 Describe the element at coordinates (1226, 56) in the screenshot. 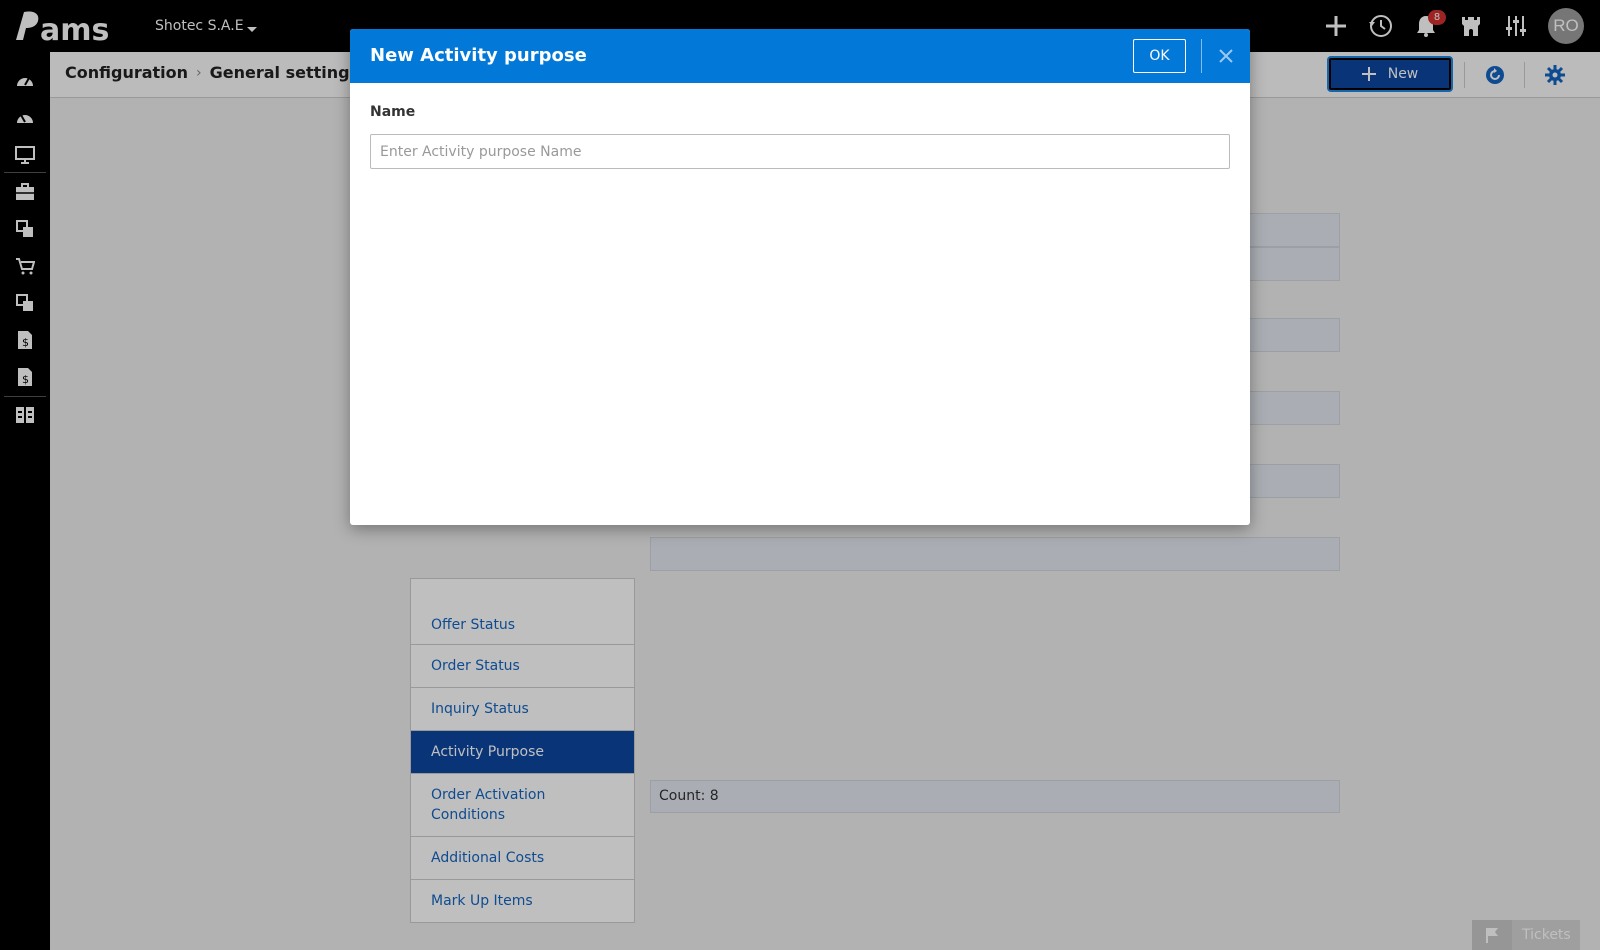

I see `close-icon` at that location.